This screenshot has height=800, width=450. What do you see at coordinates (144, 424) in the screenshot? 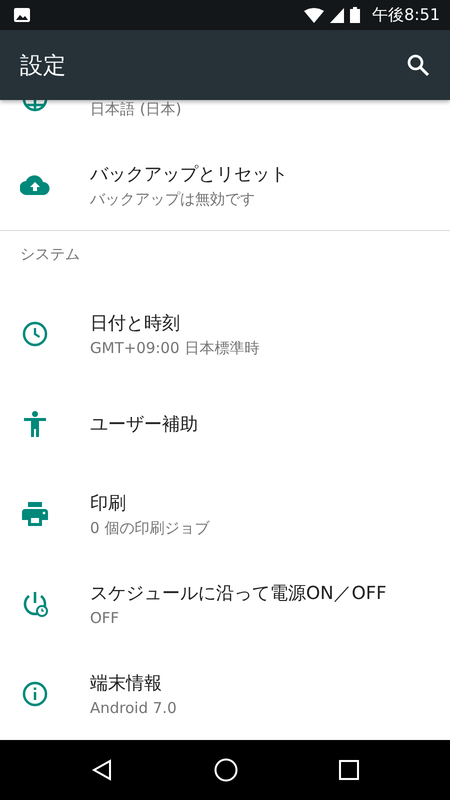
I see `item-title: ユーザー補助` at bounding box center [144, 424].